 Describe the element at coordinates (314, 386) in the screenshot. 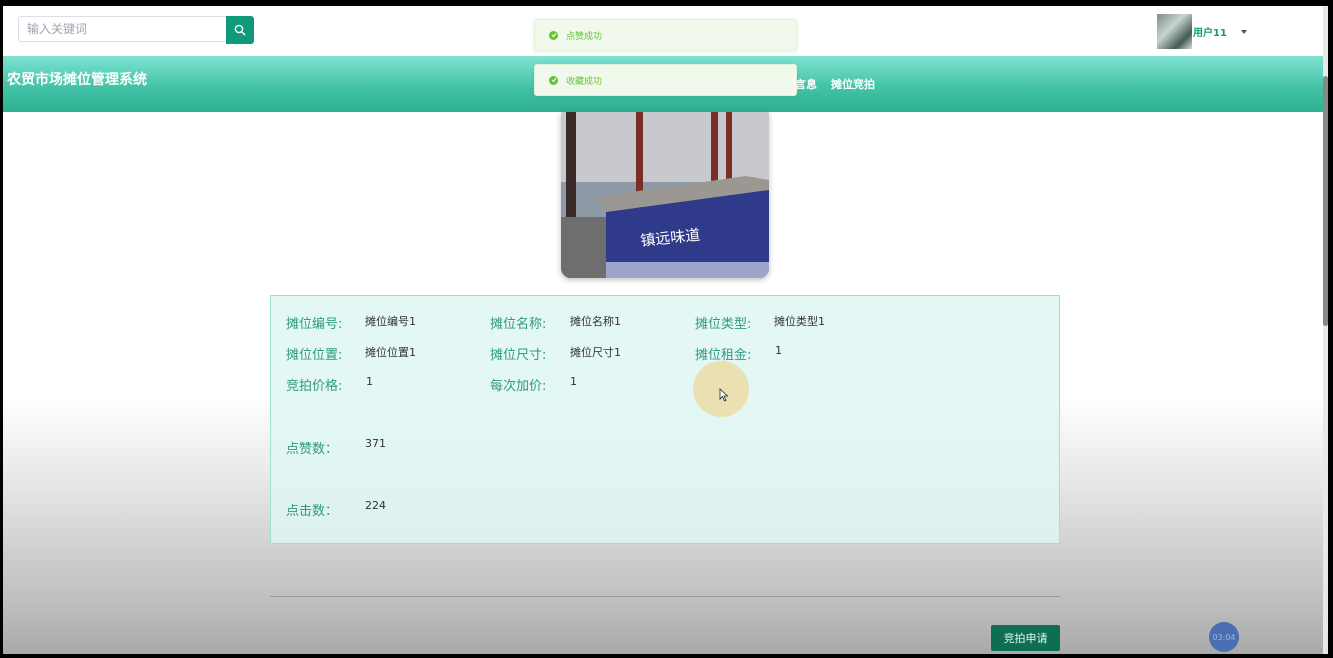

I see `label-auction-price: 竞拍价格:` at that location.